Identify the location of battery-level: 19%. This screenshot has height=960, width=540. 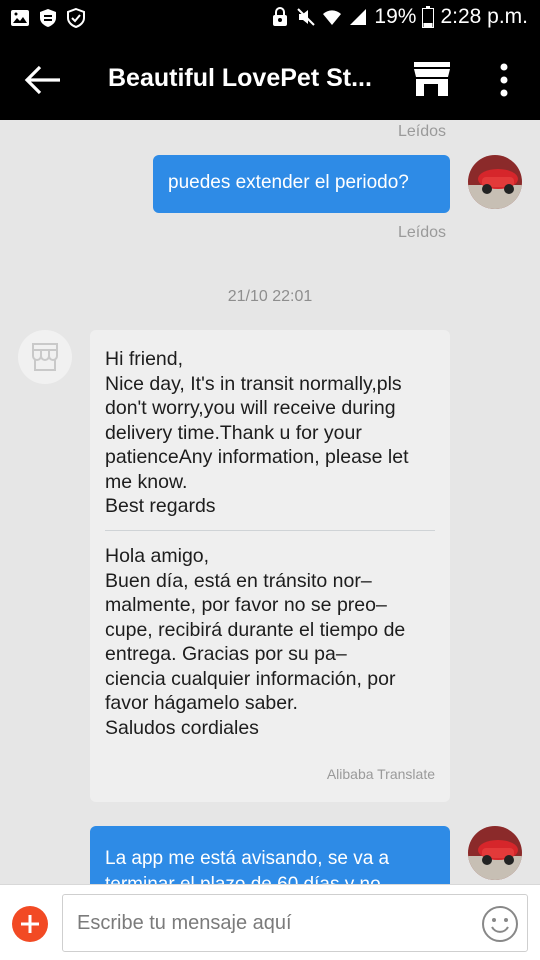
(395, 16).